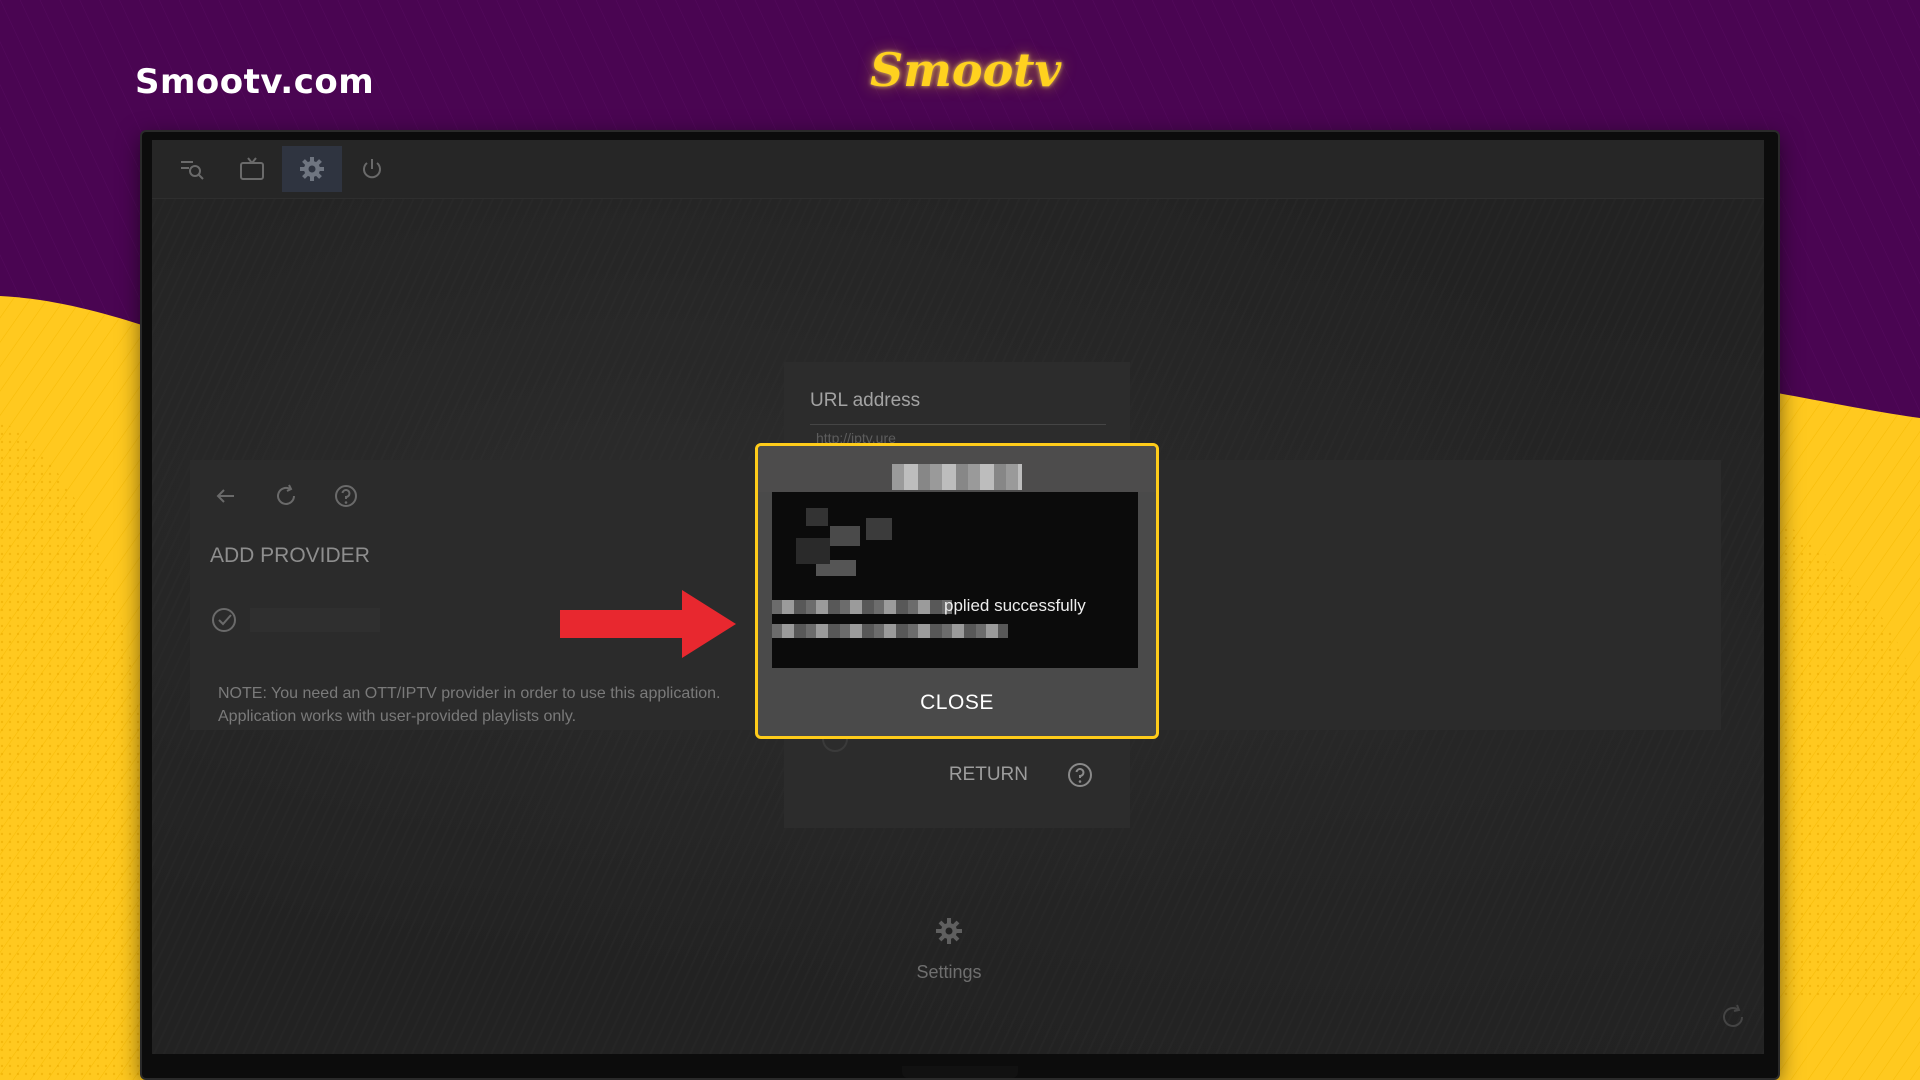 Image resolution: width=1920 pixels, height=1080 pixels. What do you see at coordinates (224, 620) in the screenshot?
I see `check-circle-icon` at bounding box center [224, 620].